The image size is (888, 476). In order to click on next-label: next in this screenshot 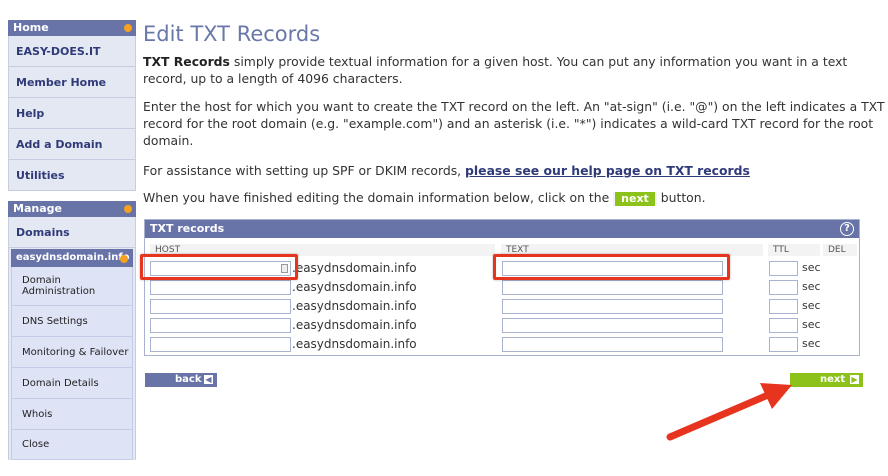, I will do `click(833, 379)`.